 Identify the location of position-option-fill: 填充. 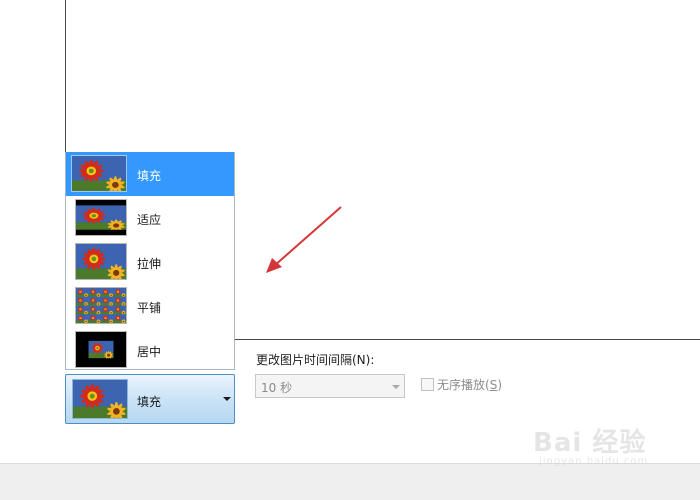
(150, 174).